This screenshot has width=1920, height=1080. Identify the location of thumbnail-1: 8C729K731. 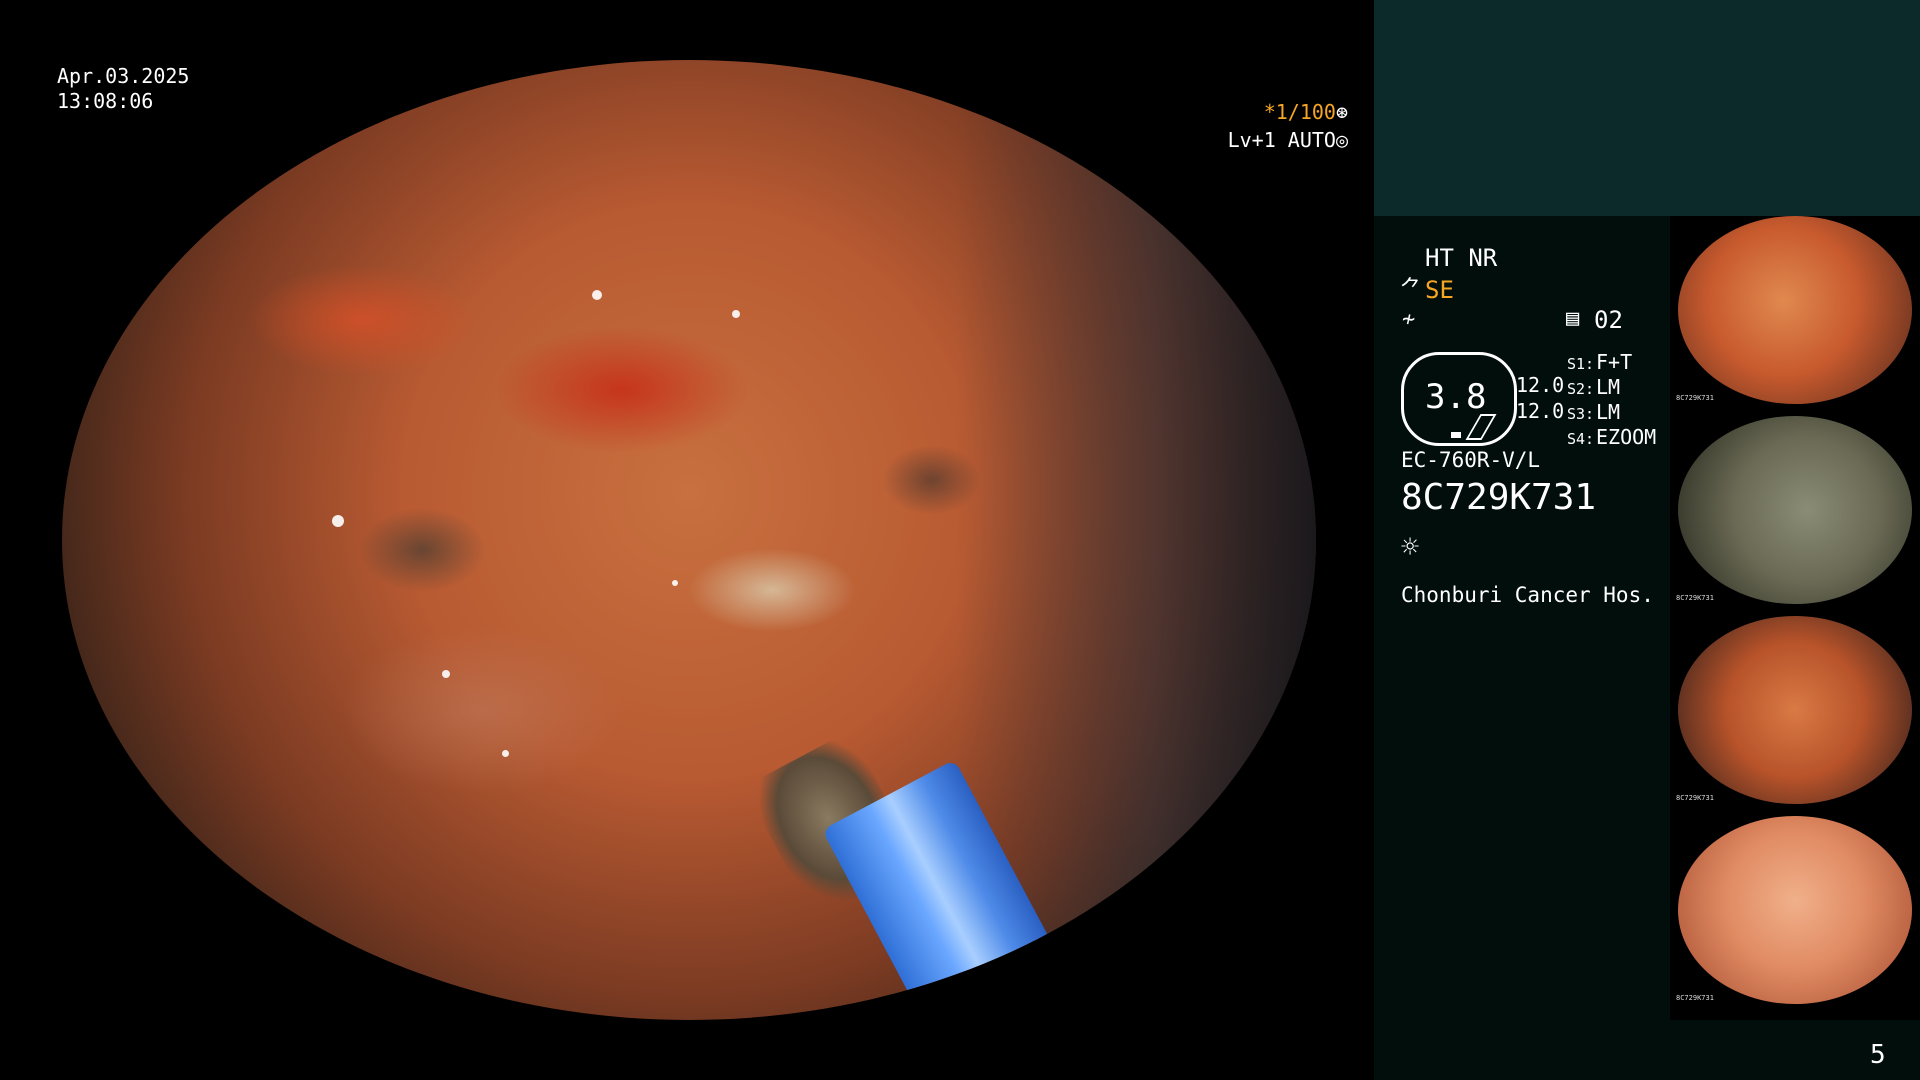
(1795, 310).